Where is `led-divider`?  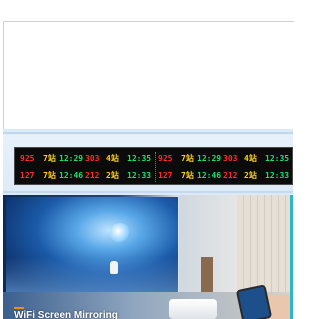
led-divider is located at coordinates (156, 167).